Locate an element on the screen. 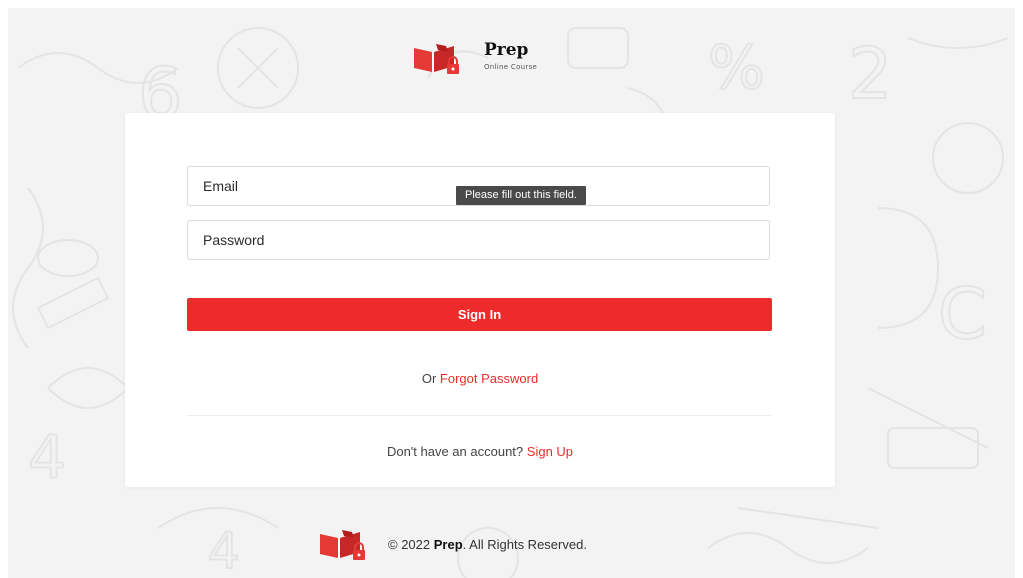 The width and height of the screenshot is (1023, 578). svg-text: 2 is located at coordinates (870, 74).